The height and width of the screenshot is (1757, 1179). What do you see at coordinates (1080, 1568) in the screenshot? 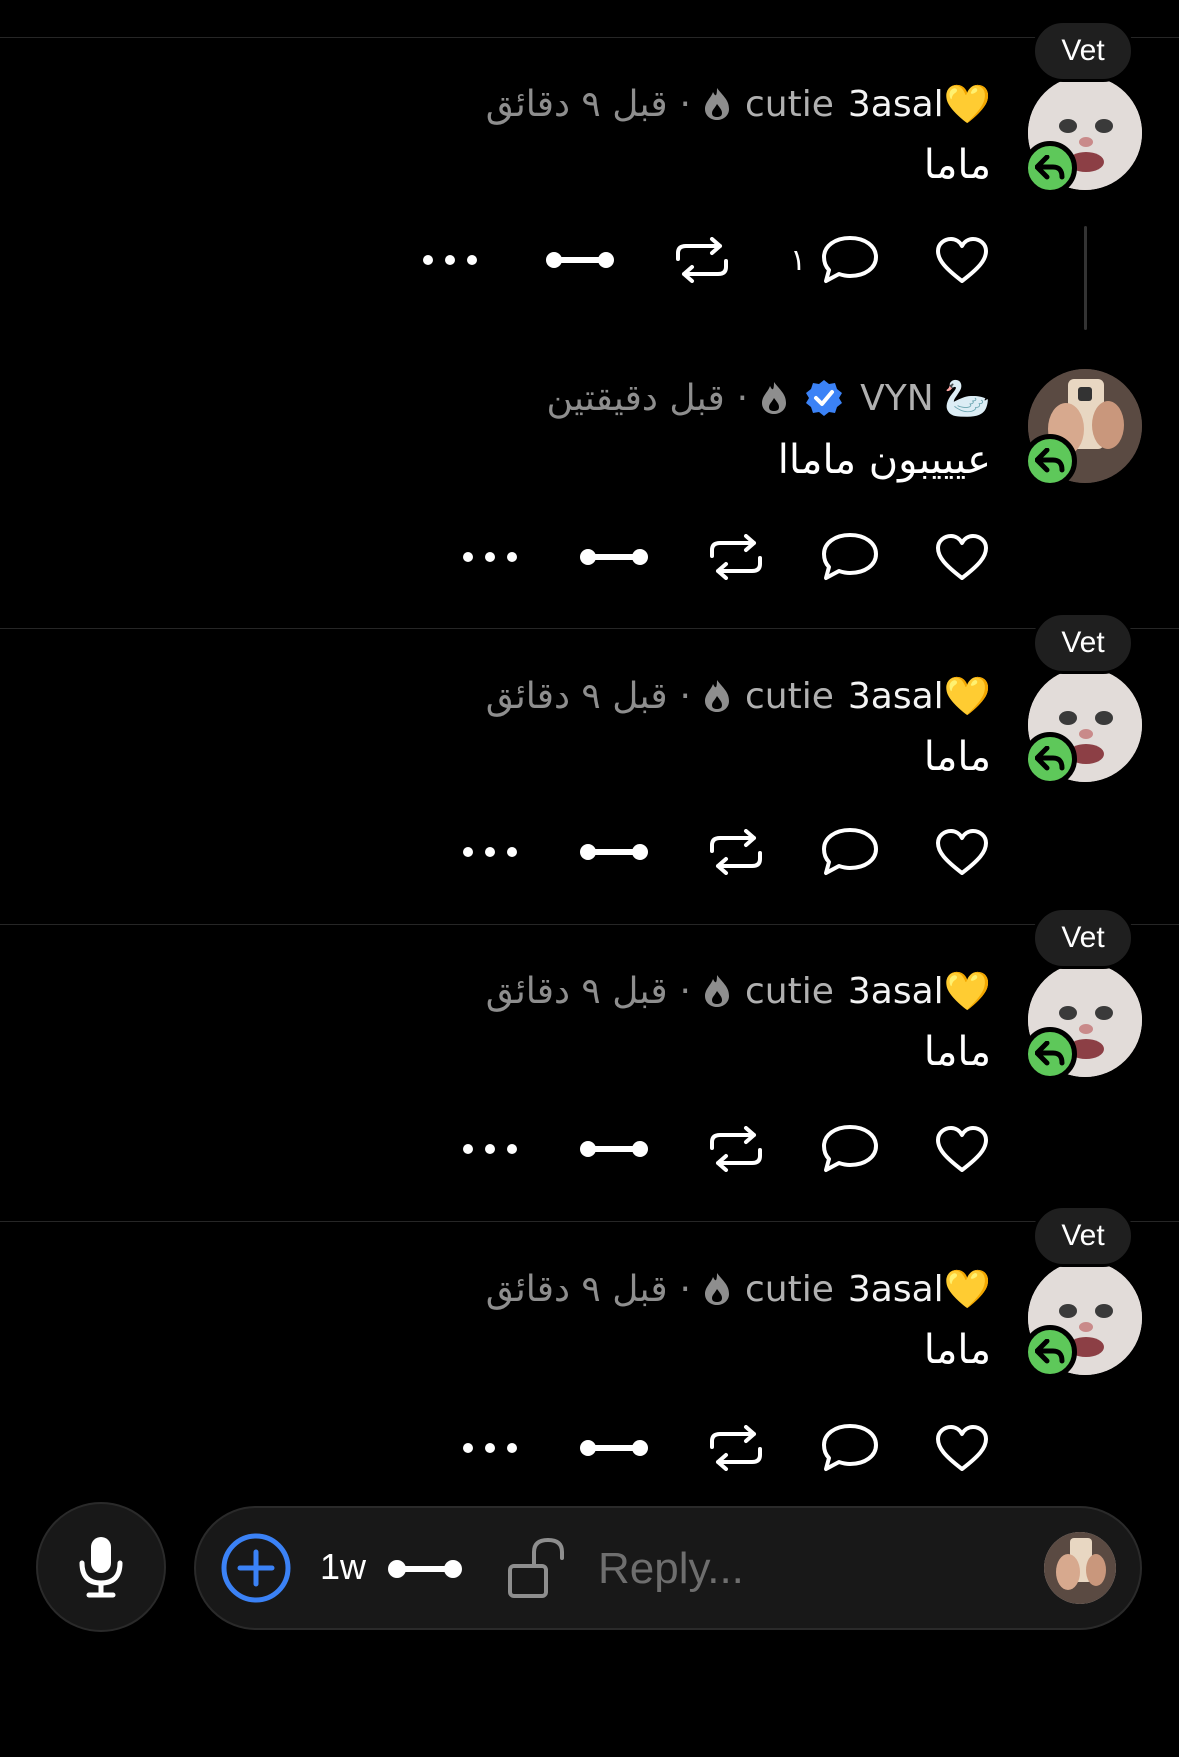
I see `user-avatar` at bounding box center [1080, 1568].